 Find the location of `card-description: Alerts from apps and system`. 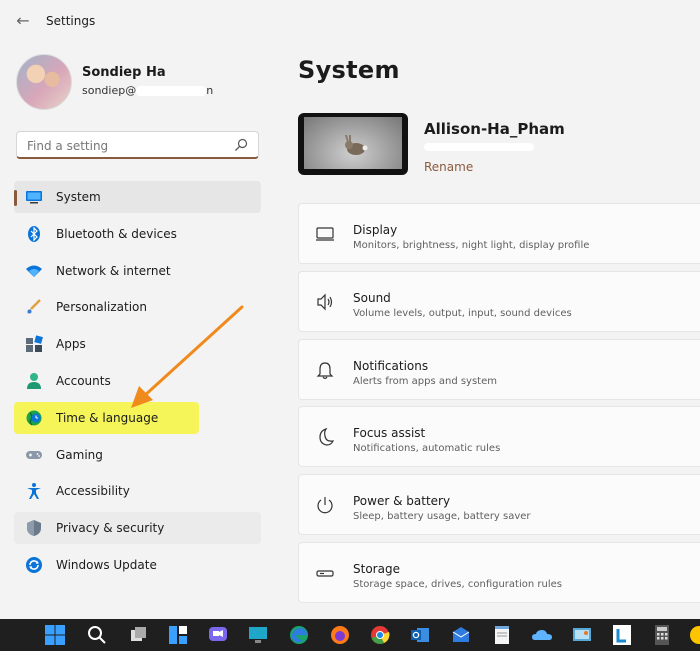

card-description: Alerts from apps and system is located at coordinates (425, 381).